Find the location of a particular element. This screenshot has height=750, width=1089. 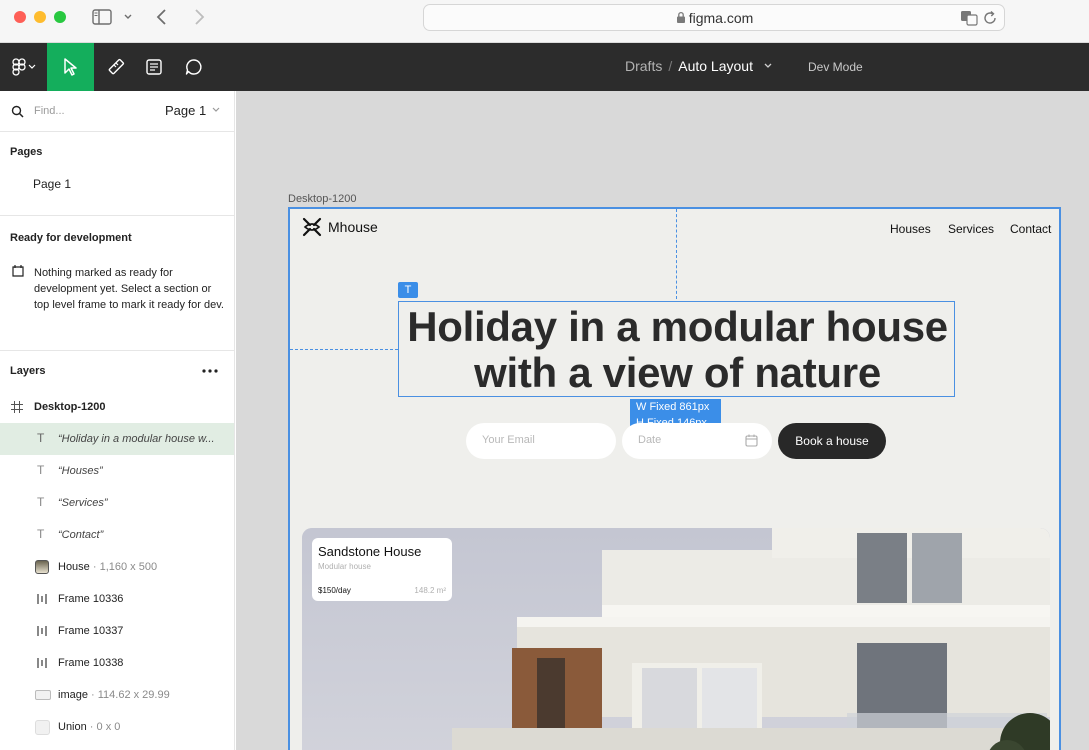

browser-chrome: figma.com is located at coordinates (544, 21).